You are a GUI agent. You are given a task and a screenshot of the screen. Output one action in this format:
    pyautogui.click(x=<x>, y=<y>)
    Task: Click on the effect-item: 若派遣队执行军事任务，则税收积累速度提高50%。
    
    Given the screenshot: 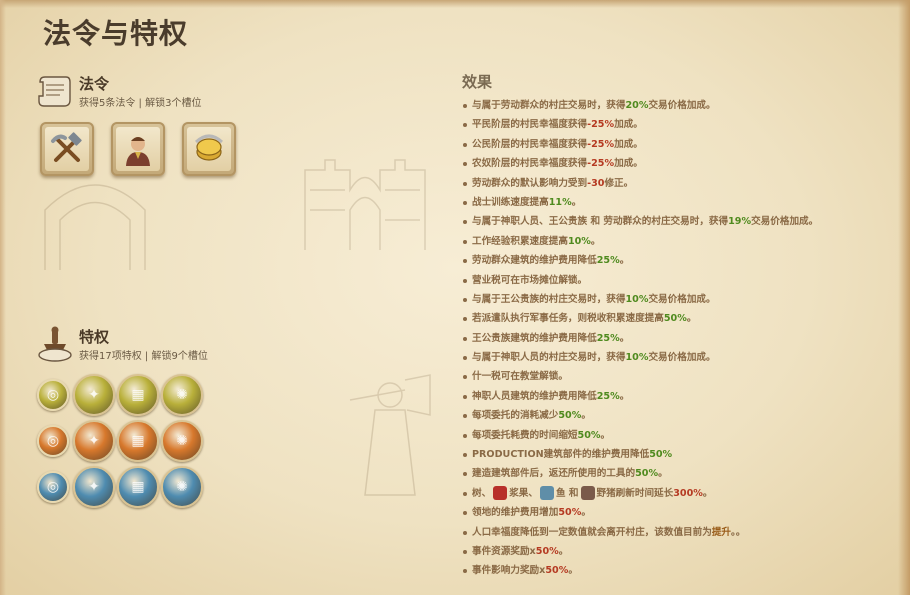 What is the action you would take?
    pyautogui.click(x=640, y=318)
    